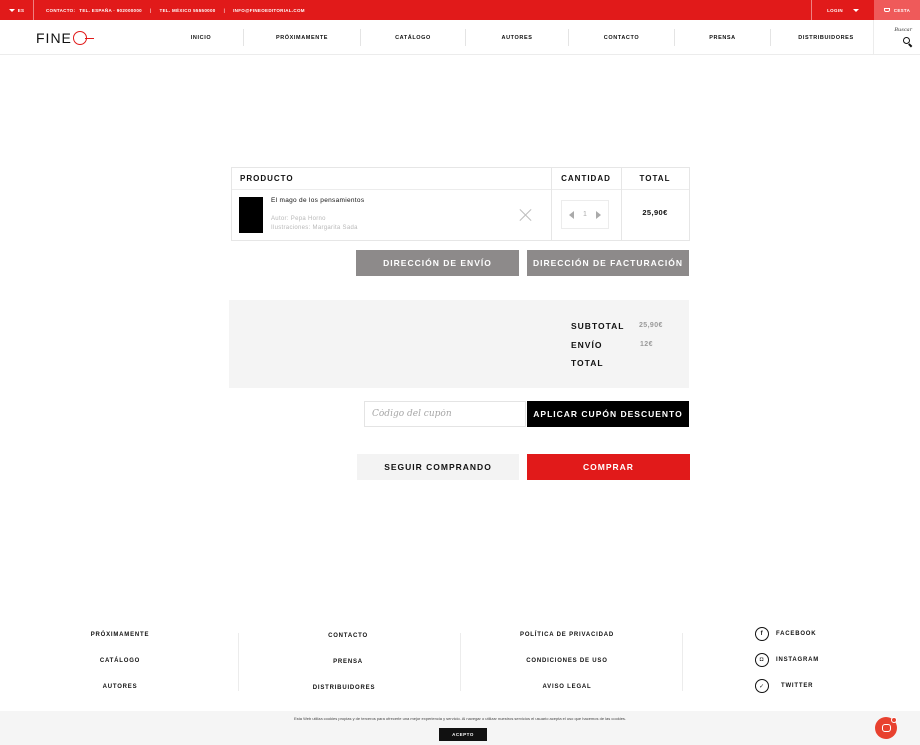 This screenshot has width=920, height=745. I want to click on remove-item-icon, so click(526, 215).